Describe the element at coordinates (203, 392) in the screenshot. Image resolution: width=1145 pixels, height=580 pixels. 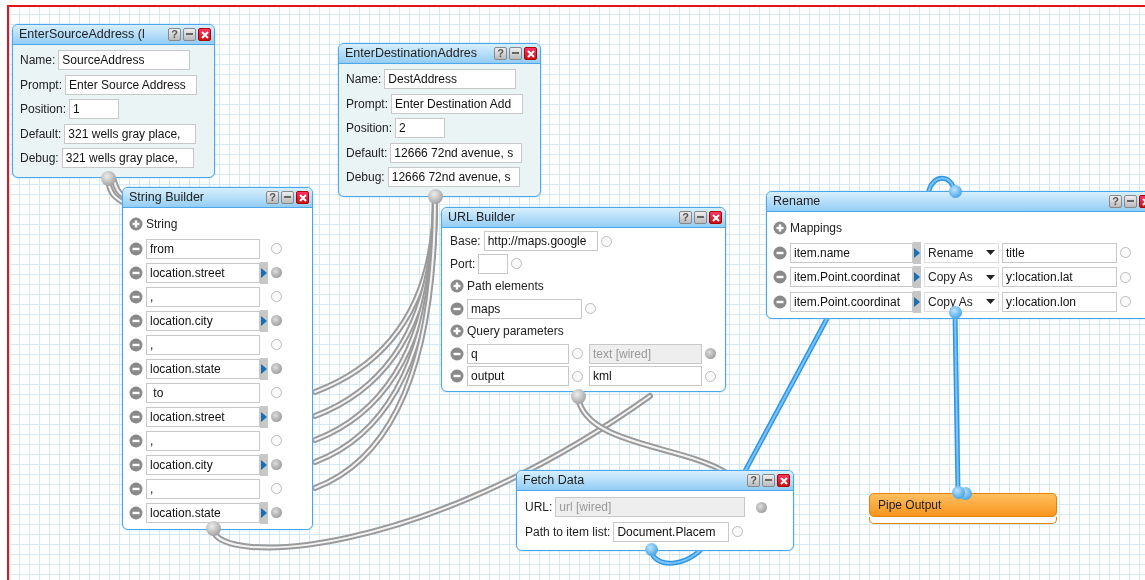
I see `input-field: to` at that location.